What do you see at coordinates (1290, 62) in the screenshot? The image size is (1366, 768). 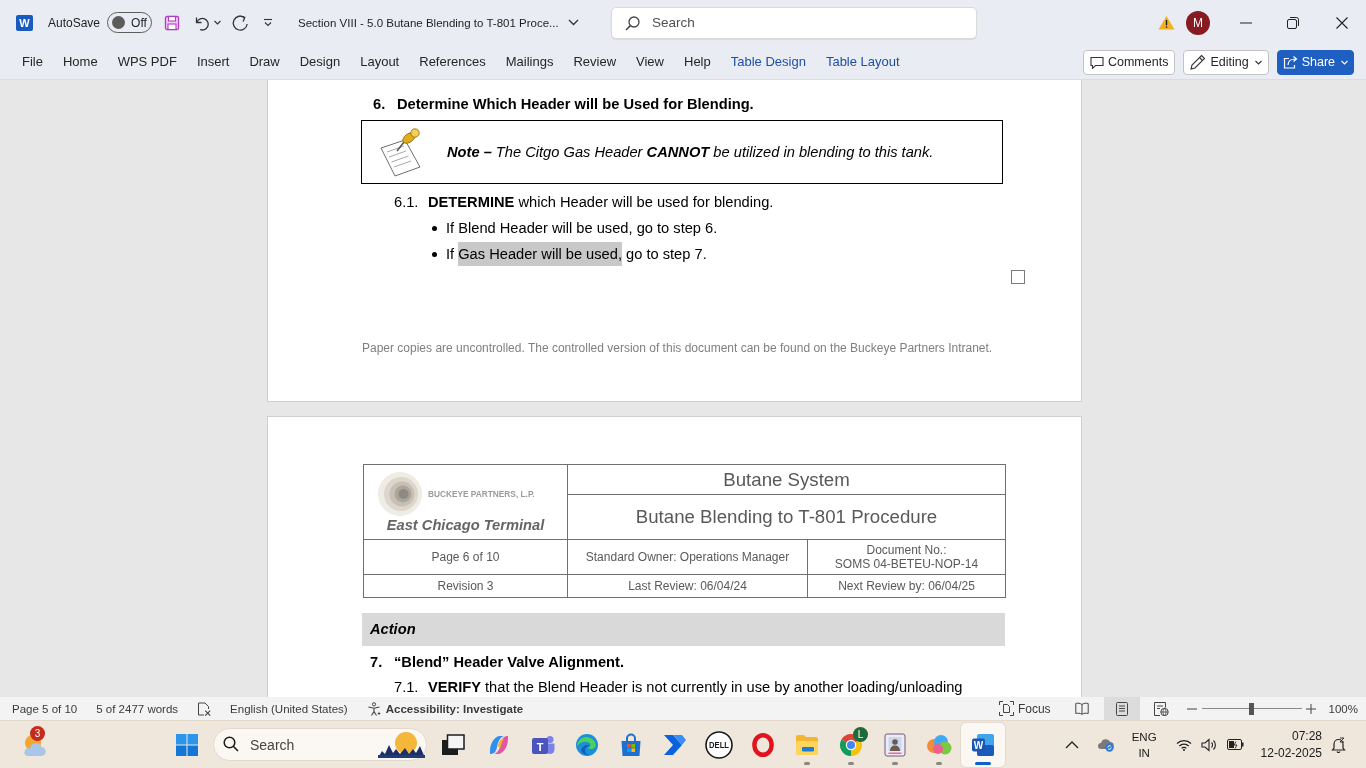 I see `share-icon` at bounding box center [1290, 62].